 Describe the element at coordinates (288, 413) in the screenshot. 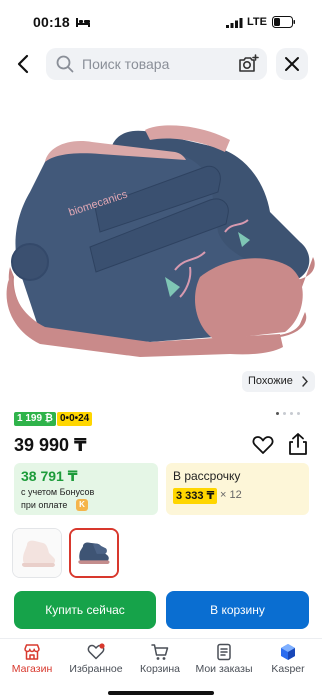

I see `gallery-pagination` at that location.